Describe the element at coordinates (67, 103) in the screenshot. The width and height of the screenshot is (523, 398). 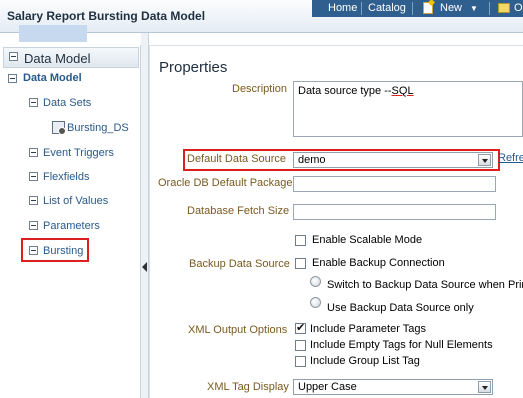
I see `tree-item-data-sets: Data Sets` at that location.